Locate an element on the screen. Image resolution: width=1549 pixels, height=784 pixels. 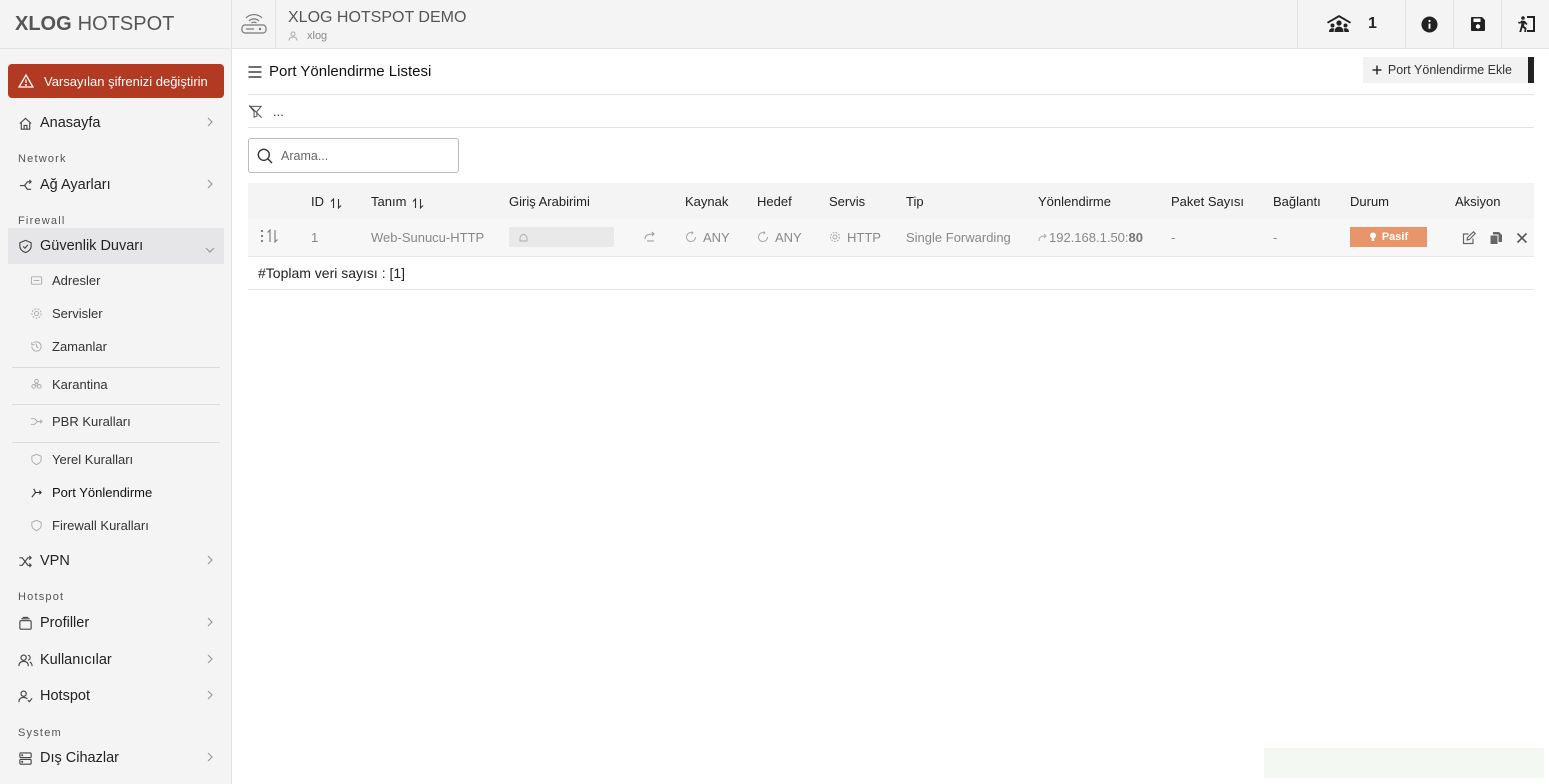
sidebar-sub-quarantine: Karantina is located at coordinates (125, 384).